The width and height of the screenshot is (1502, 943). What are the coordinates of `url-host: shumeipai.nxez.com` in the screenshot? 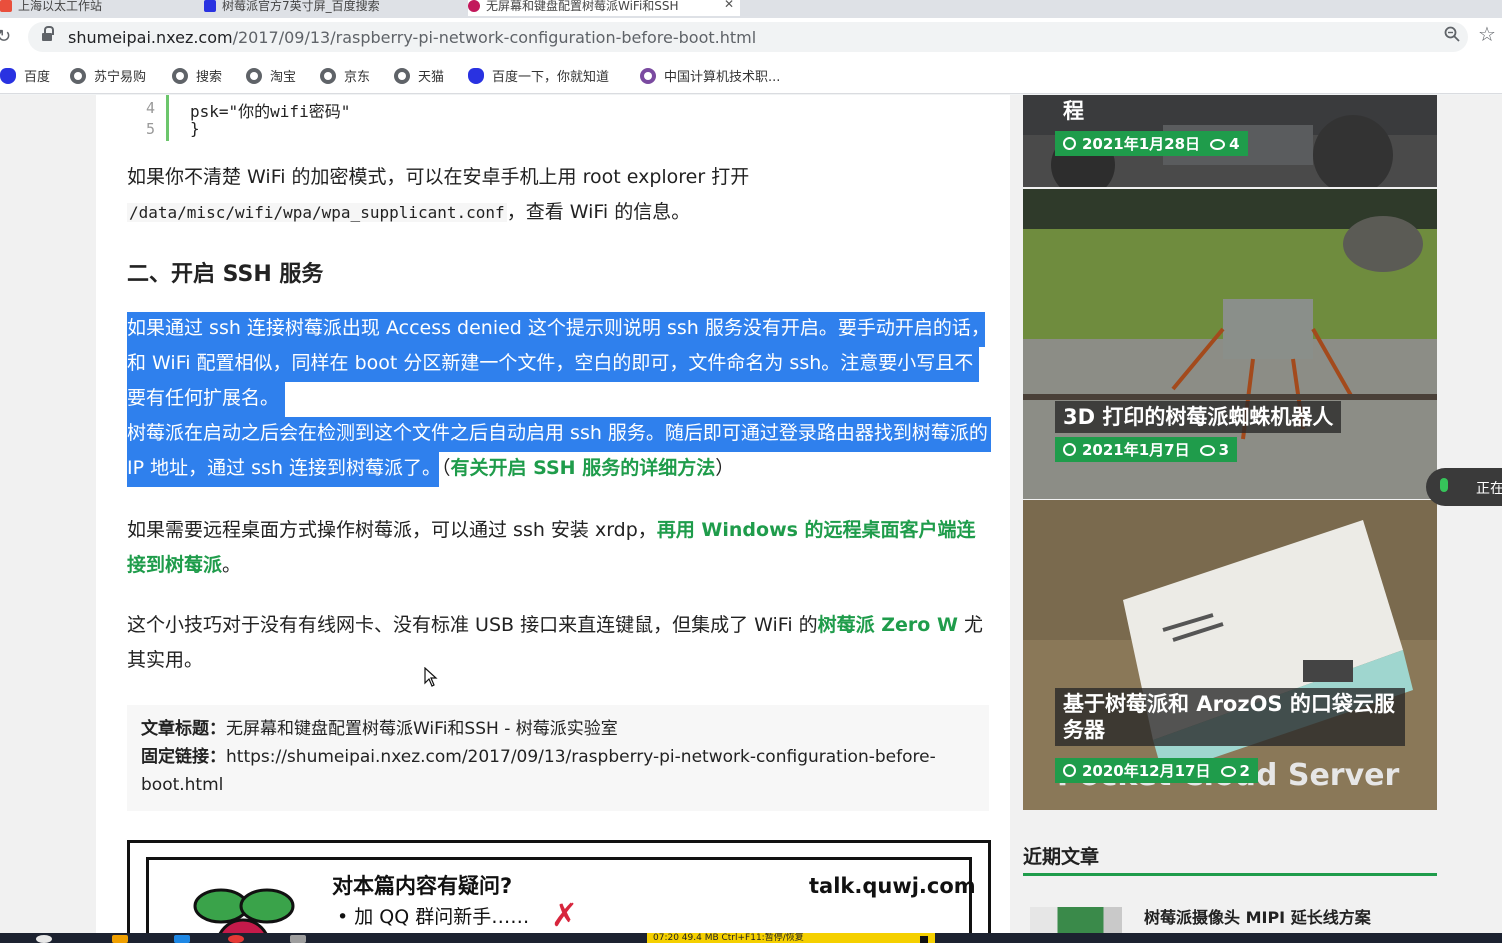 It's located at (150, 37).